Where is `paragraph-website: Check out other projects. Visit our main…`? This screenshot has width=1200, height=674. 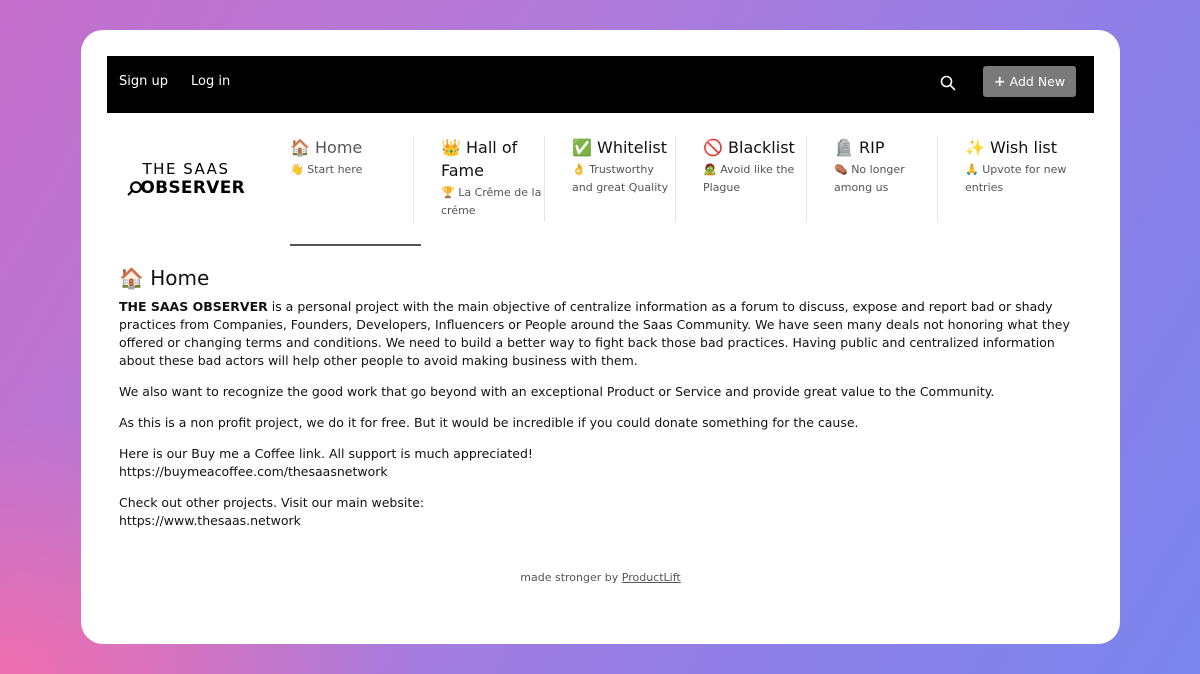
paragraph-website: Check out other projects. Visit our main… is located at coordinates (599, 512).